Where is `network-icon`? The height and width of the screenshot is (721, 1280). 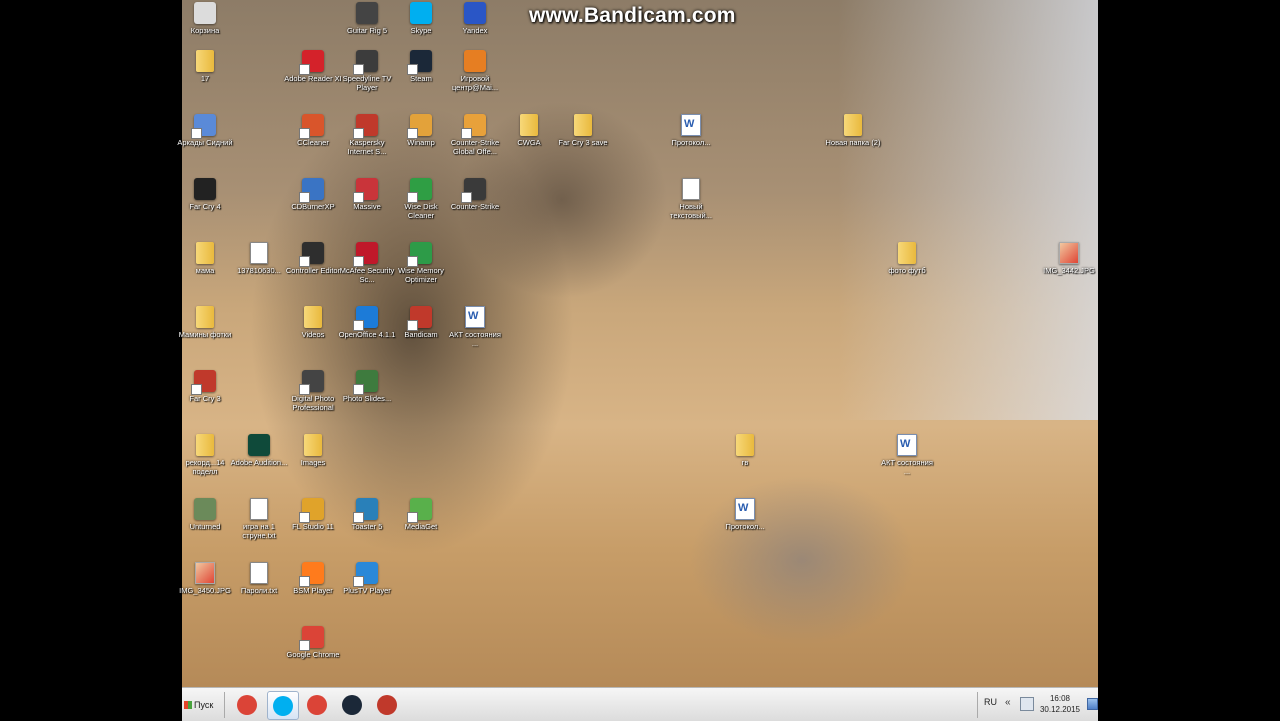 network-icon is located at coordinates (1027, 704).